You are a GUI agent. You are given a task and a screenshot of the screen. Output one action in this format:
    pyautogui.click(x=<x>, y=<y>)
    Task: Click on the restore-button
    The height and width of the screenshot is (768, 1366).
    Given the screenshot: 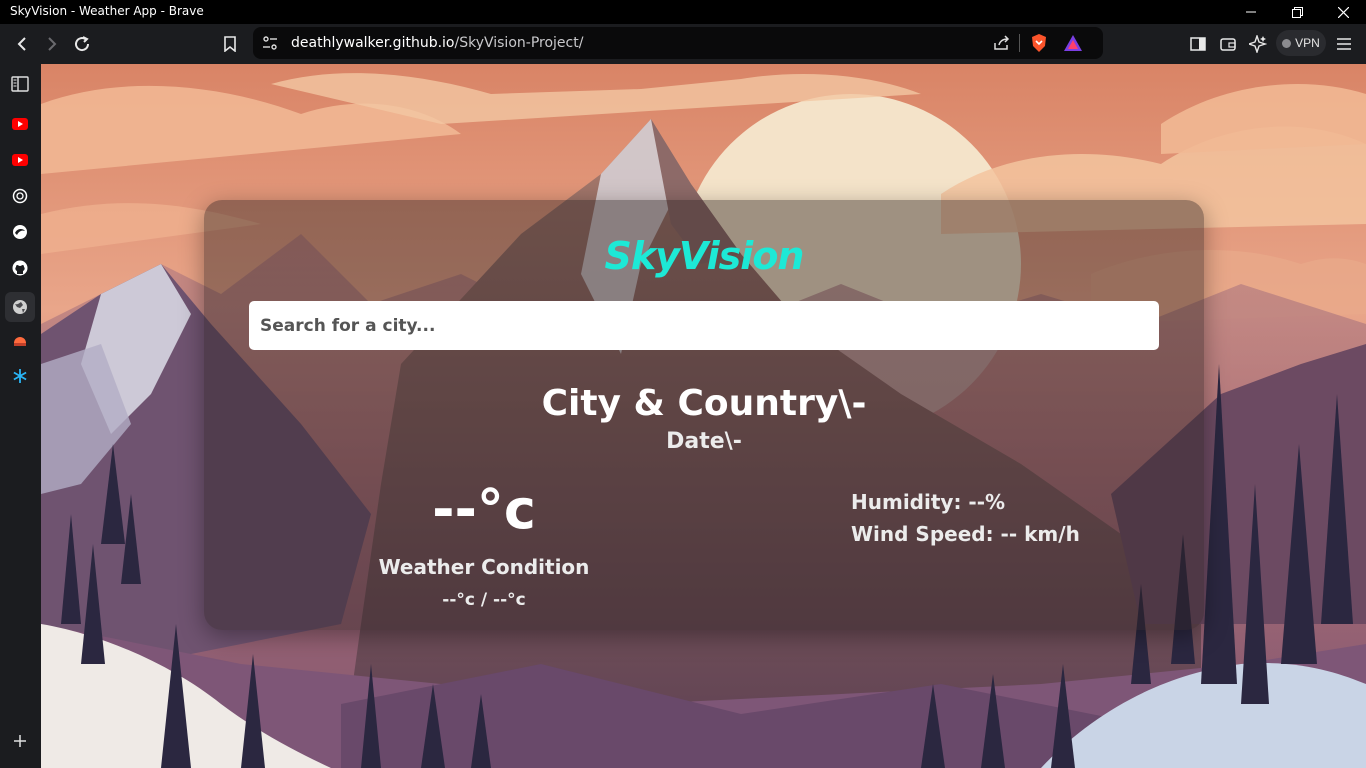 What is the action you would take?
    pyautogui.click(x=1297, y=12)
    